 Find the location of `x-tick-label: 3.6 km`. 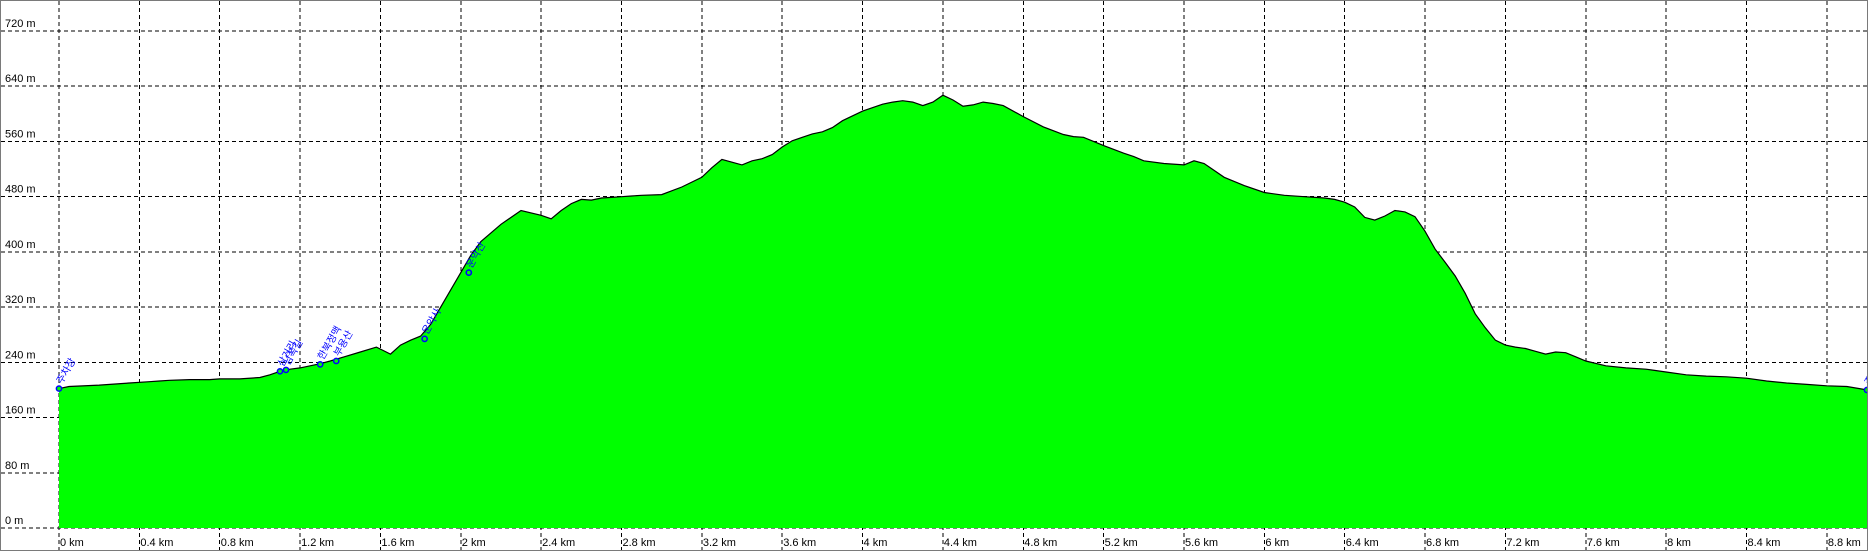

x-tick-label: 3.6 km is located at coordinates (799, 543).